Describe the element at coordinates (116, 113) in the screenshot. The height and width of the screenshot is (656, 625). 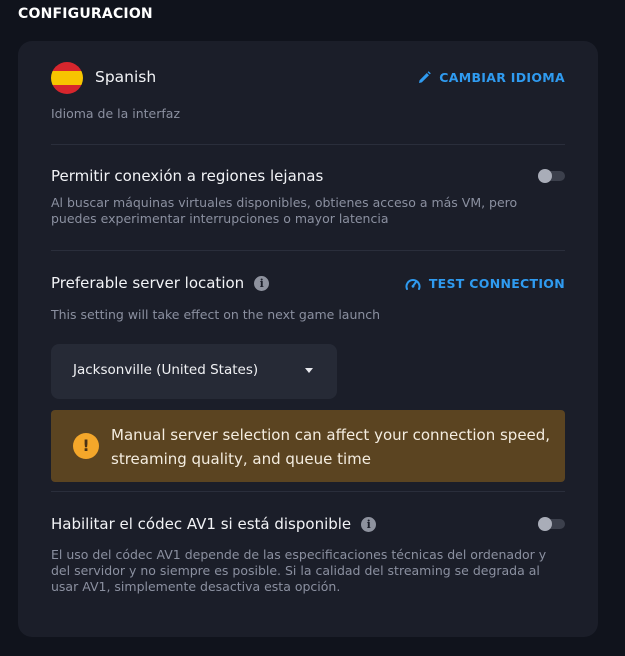
I see `language-description: Idioma de la interfaz` at that location.